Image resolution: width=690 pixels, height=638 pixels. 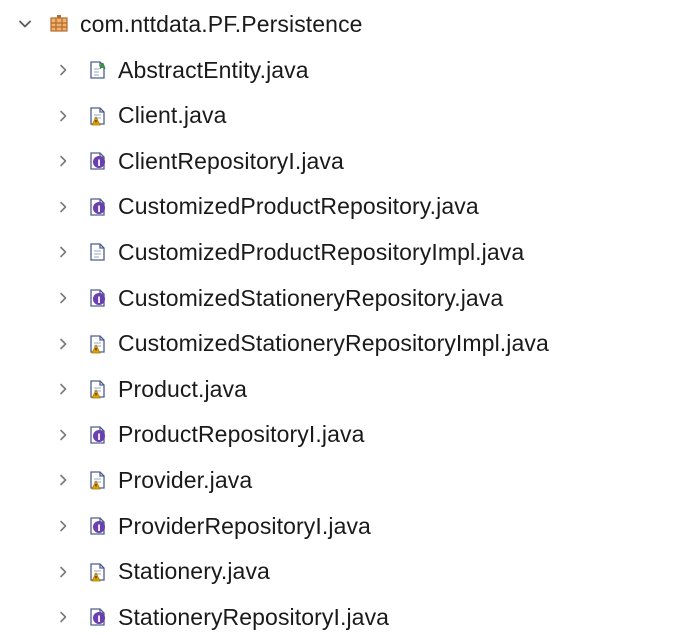 I want to click on tree-item-file: Provider.java, so click(x=152, y=480).